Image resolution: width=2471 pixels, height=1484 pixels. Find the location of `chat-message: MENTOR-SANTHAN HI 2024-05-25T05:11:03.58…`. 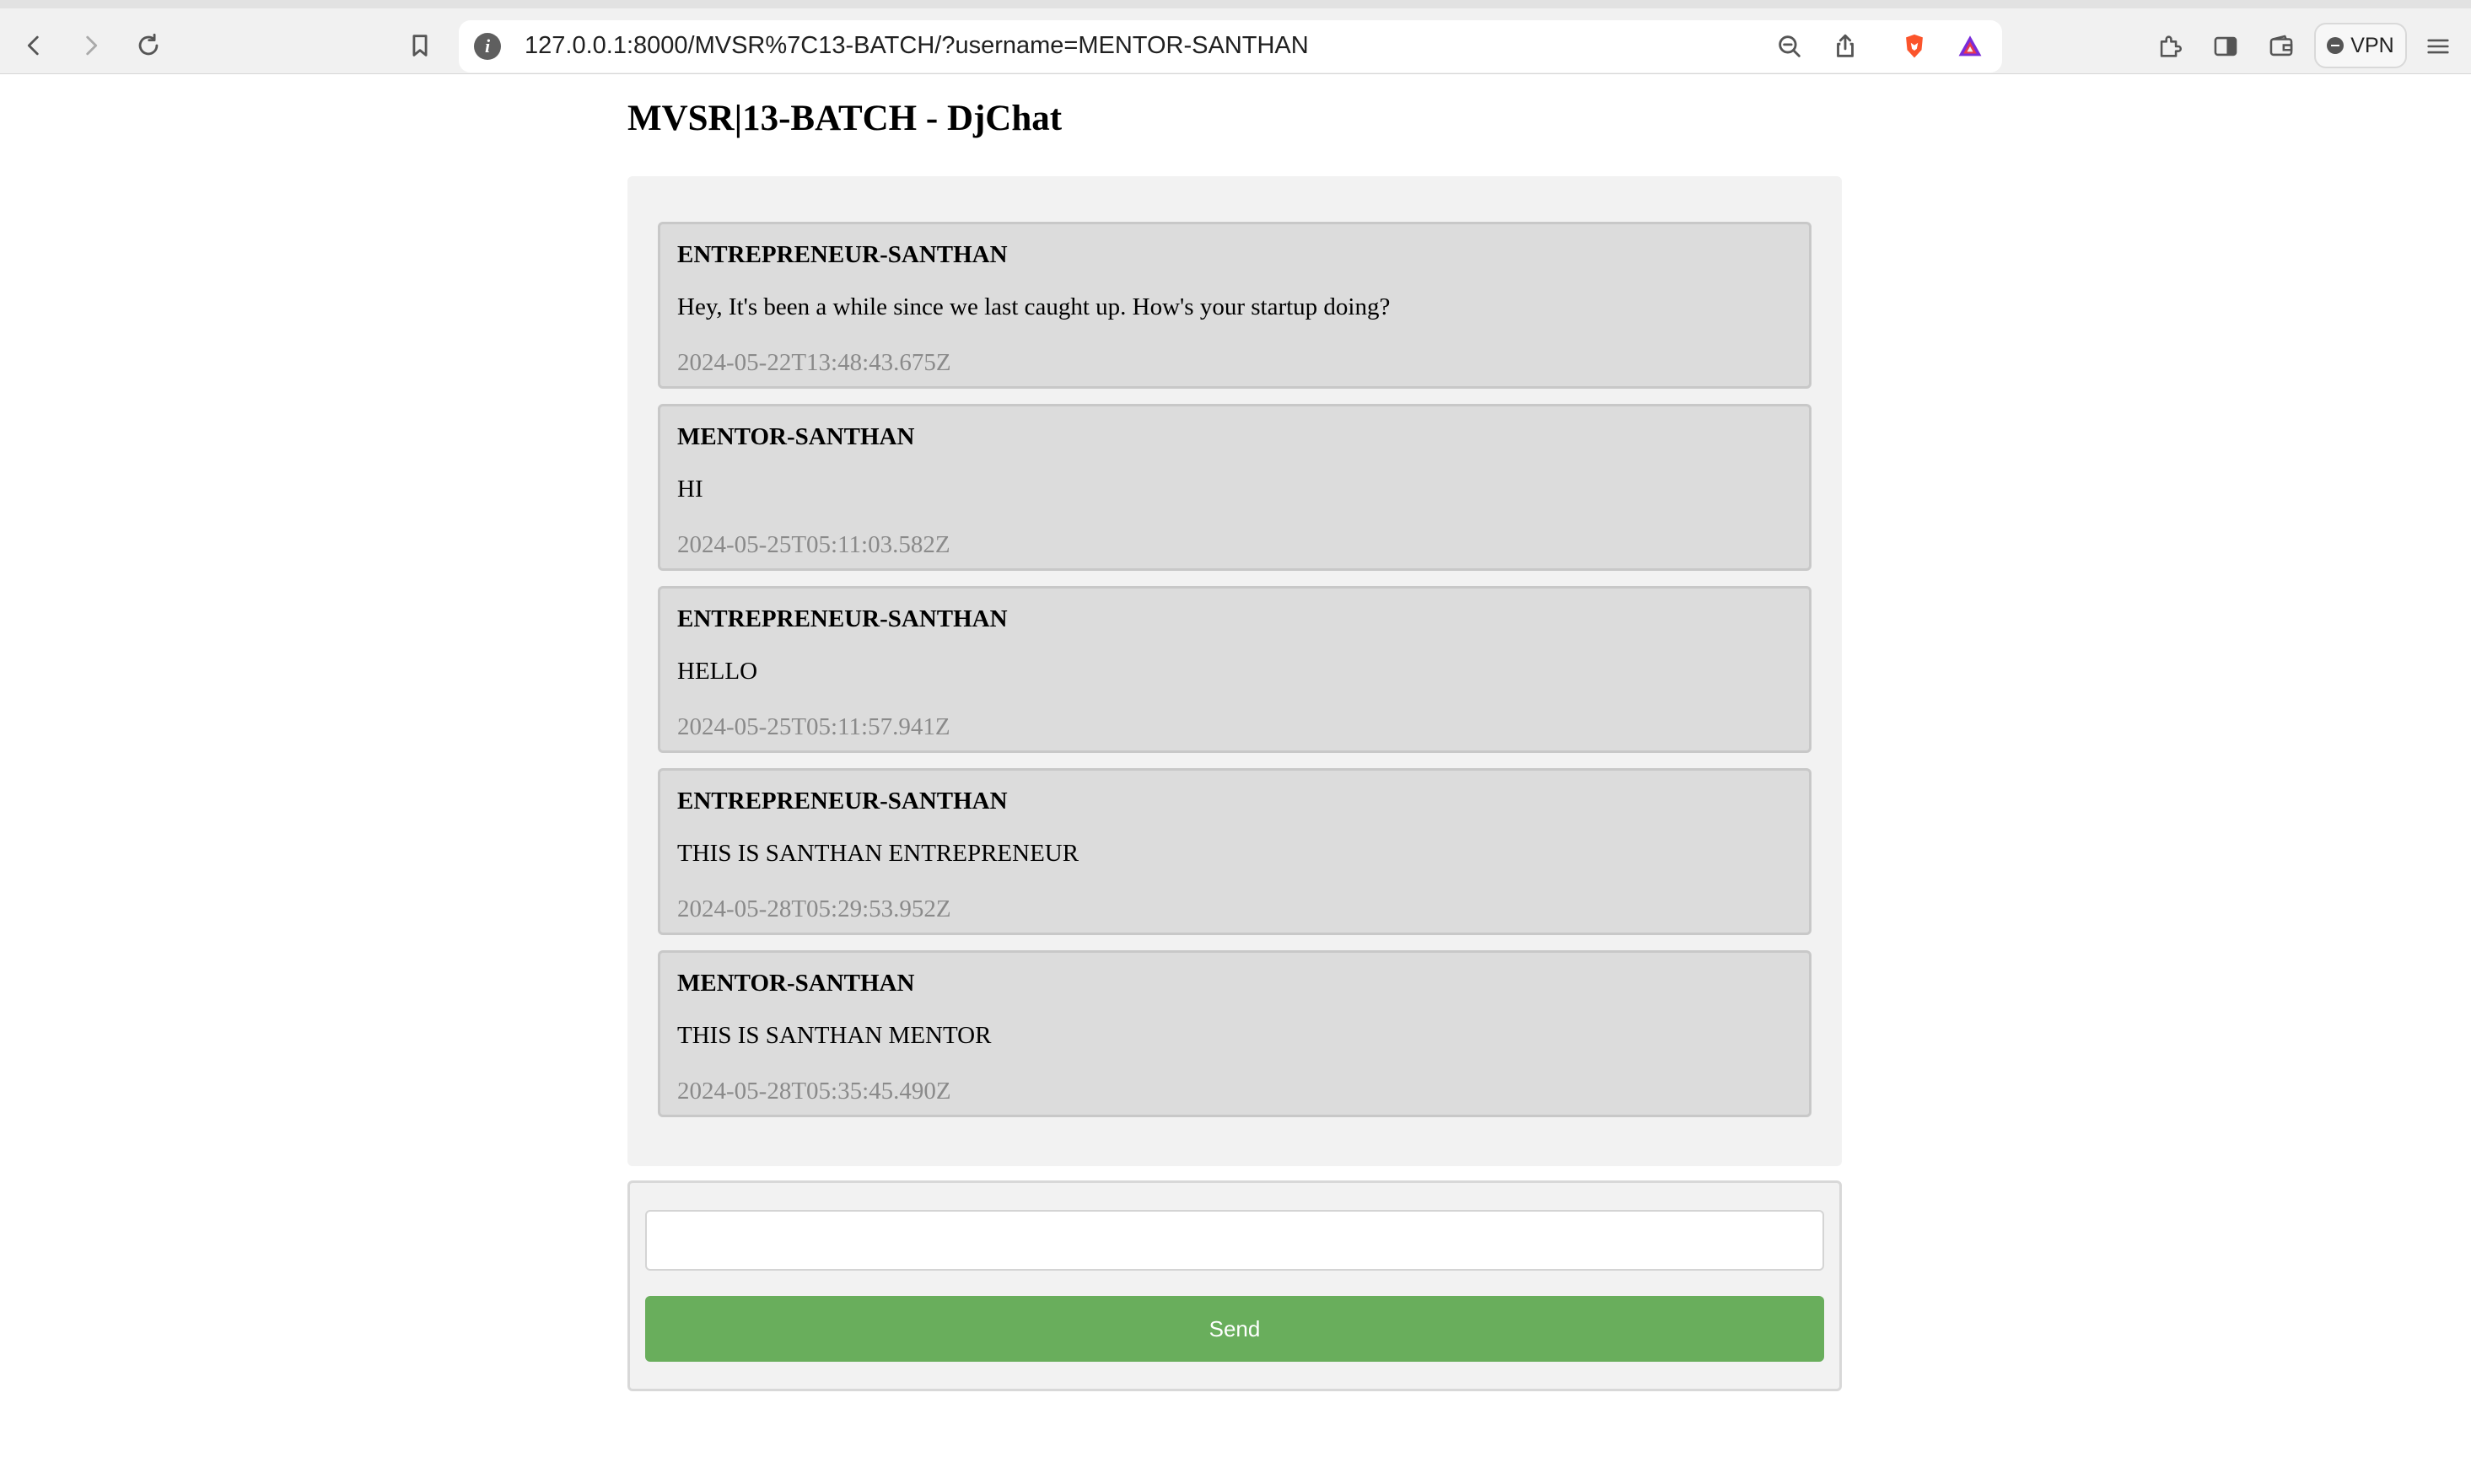

chat-message: MENTOR-SANTHAN HI 2024-05-25T05:11:03.58… is located at coordinates (1235, 487).